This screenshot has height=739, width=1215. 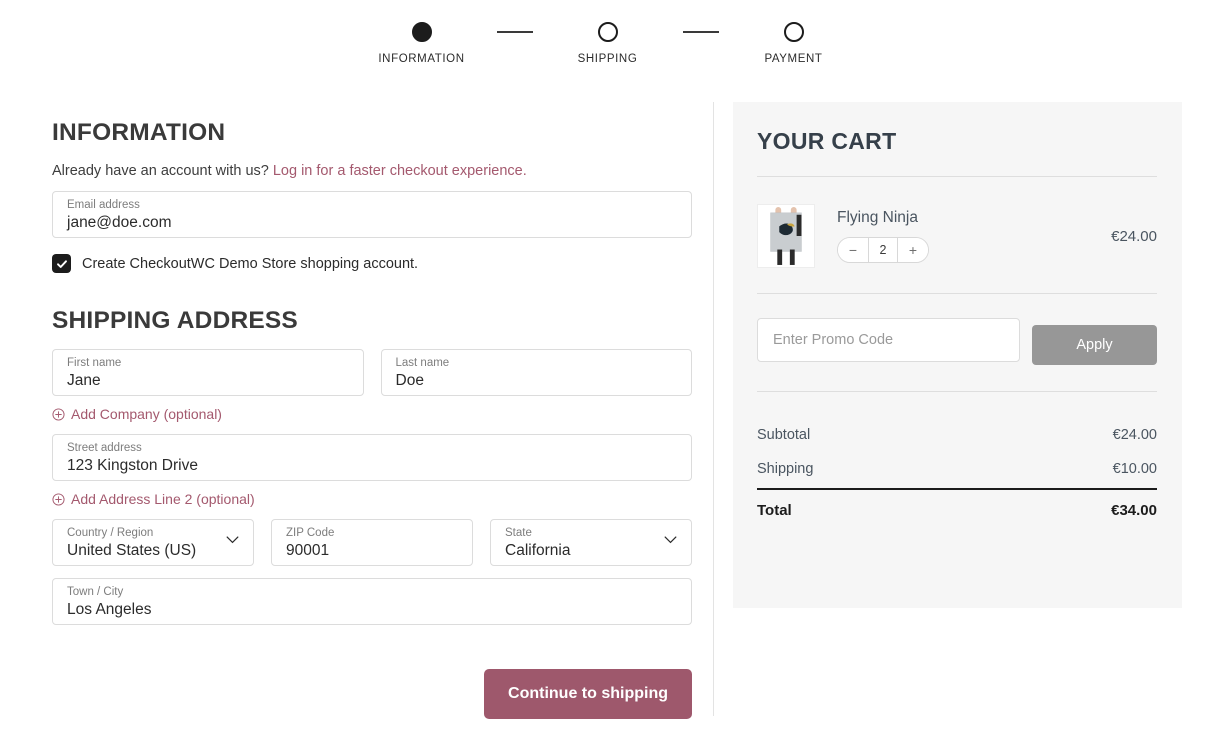 What do you see at coordinates (421, 32) in the screenshot?
I see `step-information-dot-icon` at bounding box center [421, 32].